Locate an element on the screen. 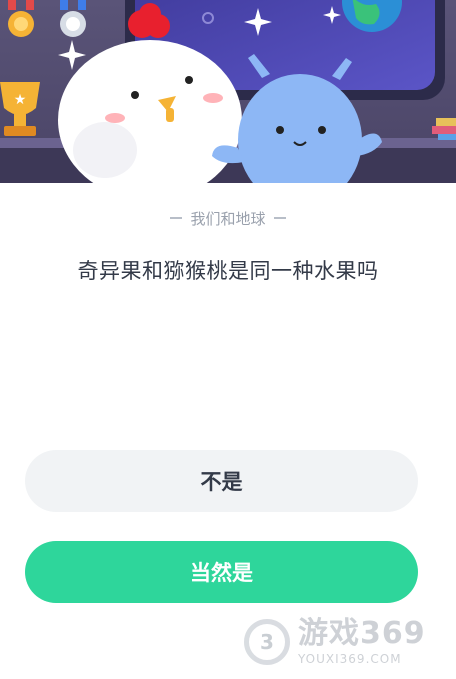  watermark-logo-icon: 3 is located at coordinates (267, 642).